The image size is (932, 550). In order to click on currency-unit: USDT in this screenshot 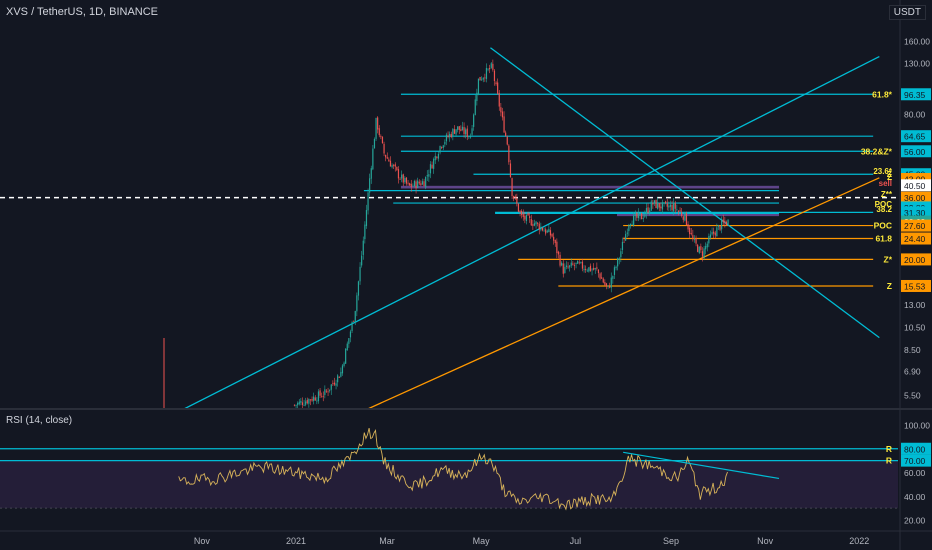, I will do `click(907, 12)`.